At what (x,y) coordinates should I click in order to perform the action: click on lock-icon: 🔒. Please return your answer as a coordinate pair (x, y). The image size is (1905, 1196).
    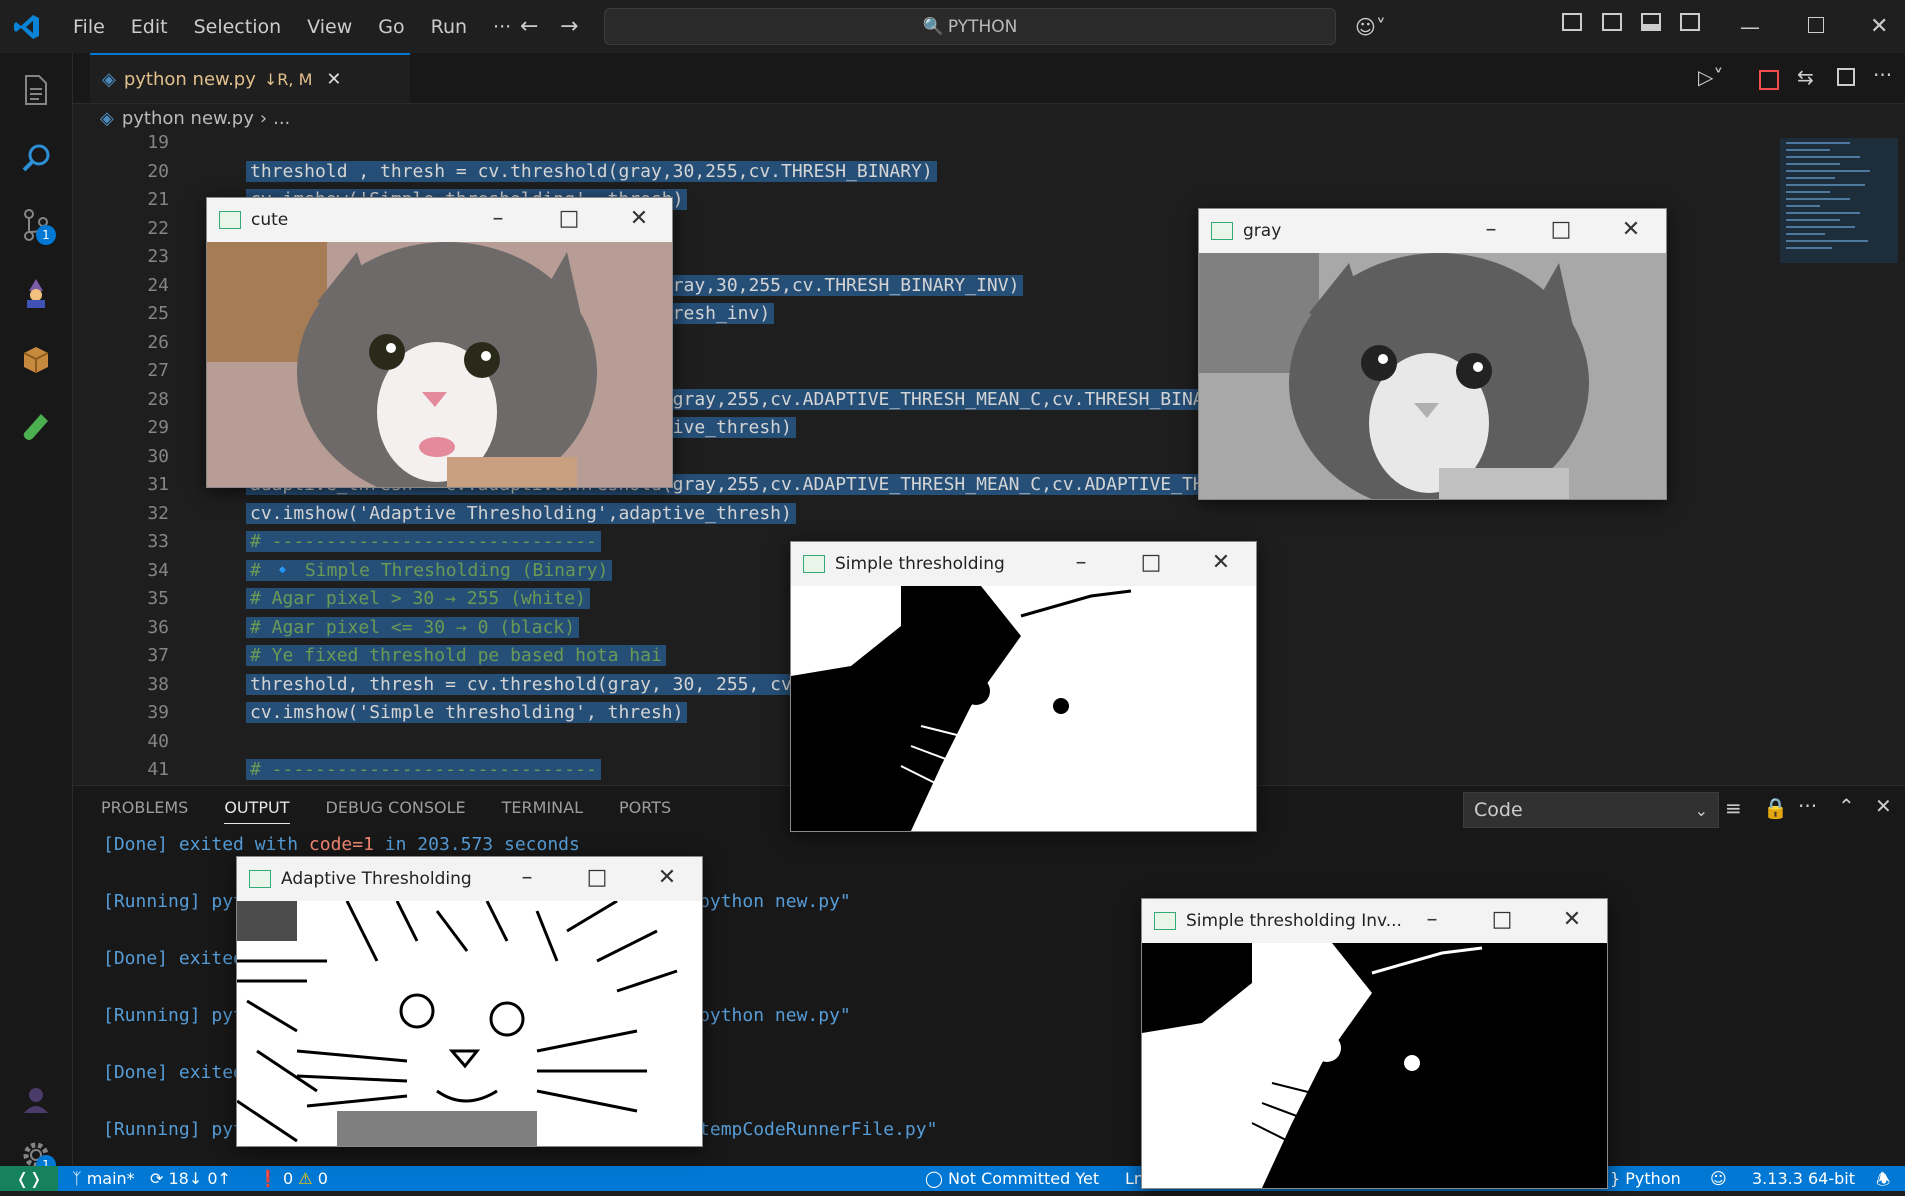
    Looking at the image, I should click on (1775, 808).